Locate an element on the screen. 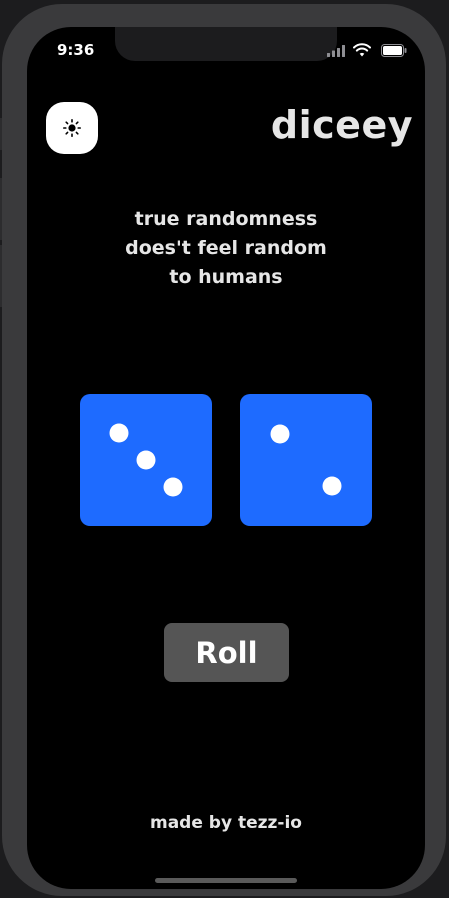 This screenshot has width=449, height=898. wifi-icon is located at coordinates (362, 50).